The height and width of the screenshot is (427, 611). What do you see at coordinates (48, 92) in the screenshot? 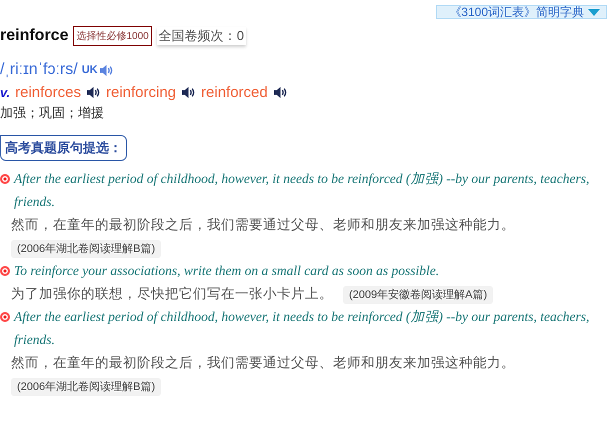
I see `word-form: reinforces` at bounding box center [48, 92].